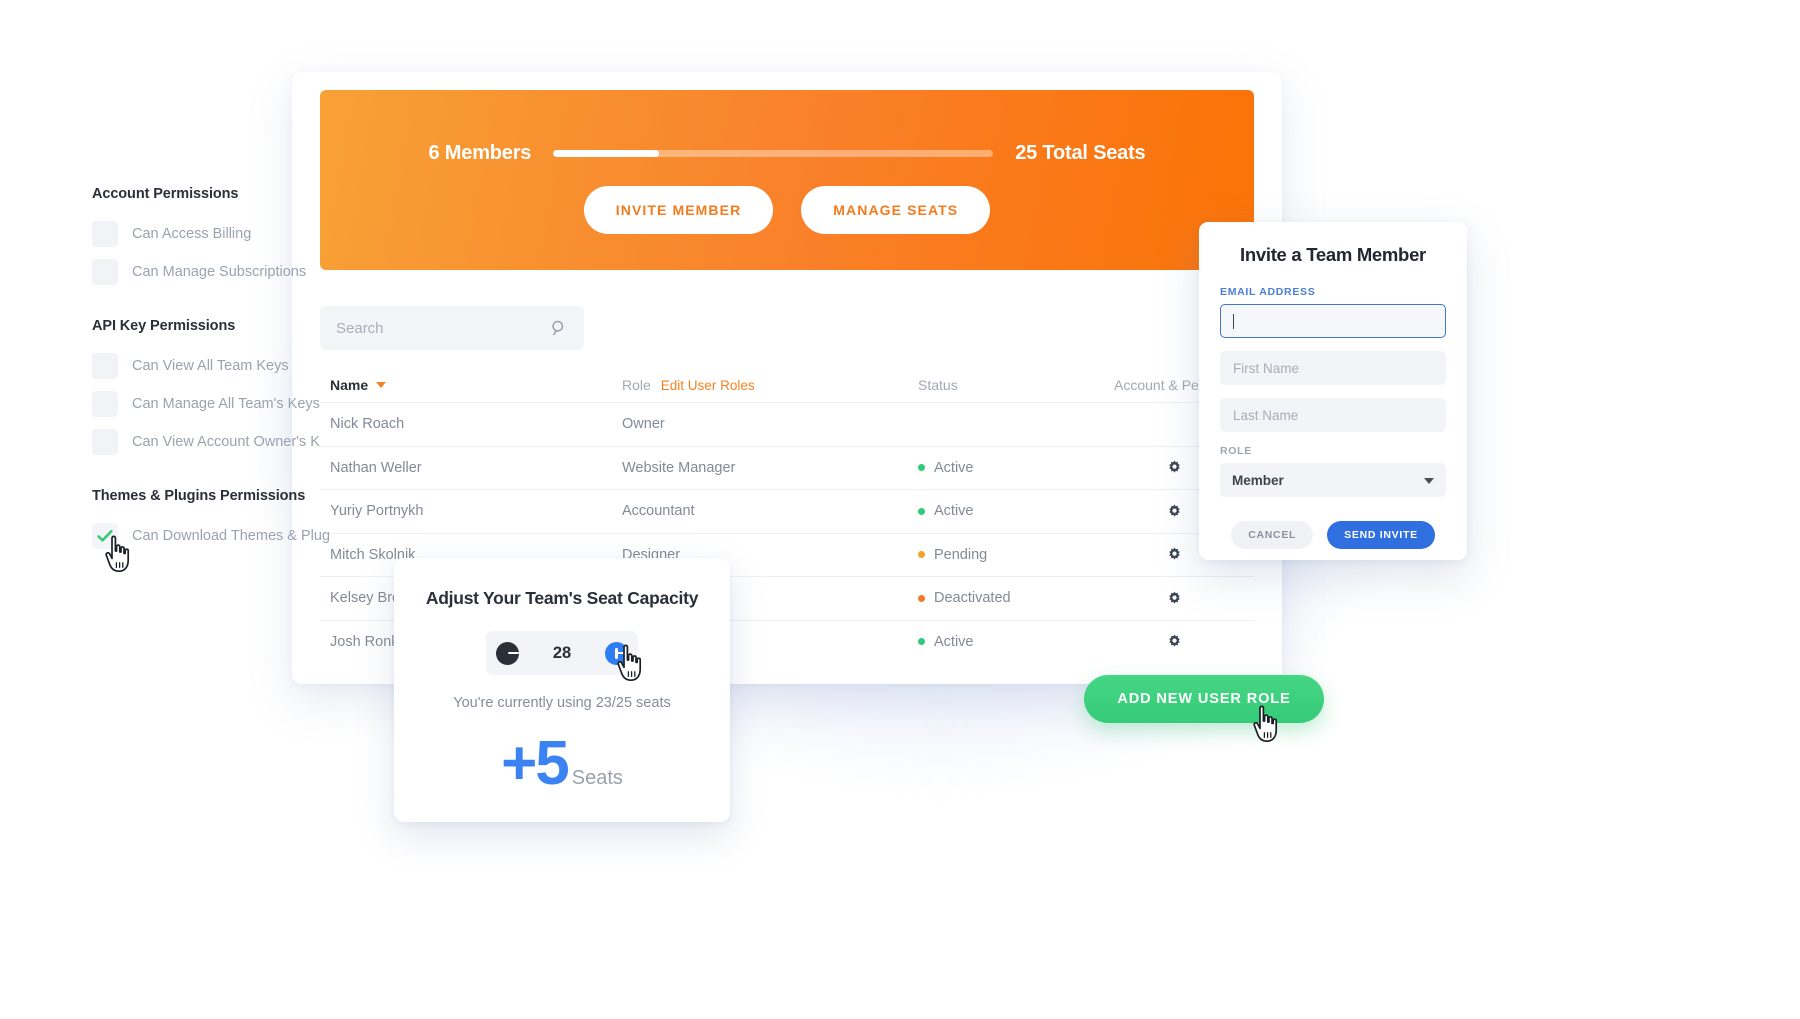 The width and height of the screenshot is (1800, 1019). Describe the element at coordinates (787, 511) in the screenshot. I see `table-row: Yuriy Portnykh Accountant Active` at that location.